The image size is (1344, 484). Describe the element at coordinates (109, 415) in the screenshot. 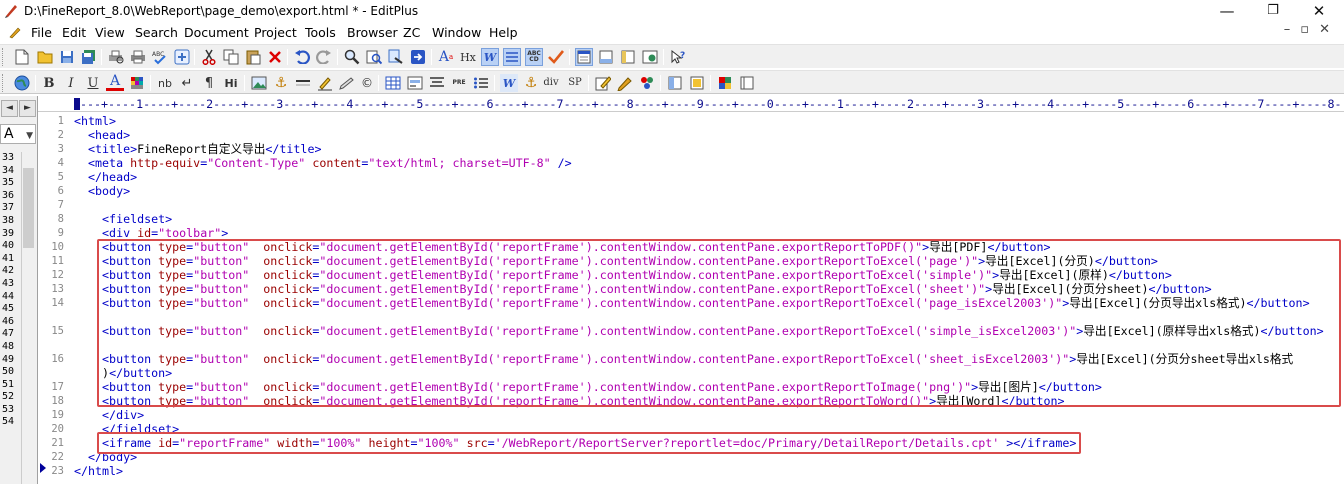

I see `code-line: </div>` at that location.